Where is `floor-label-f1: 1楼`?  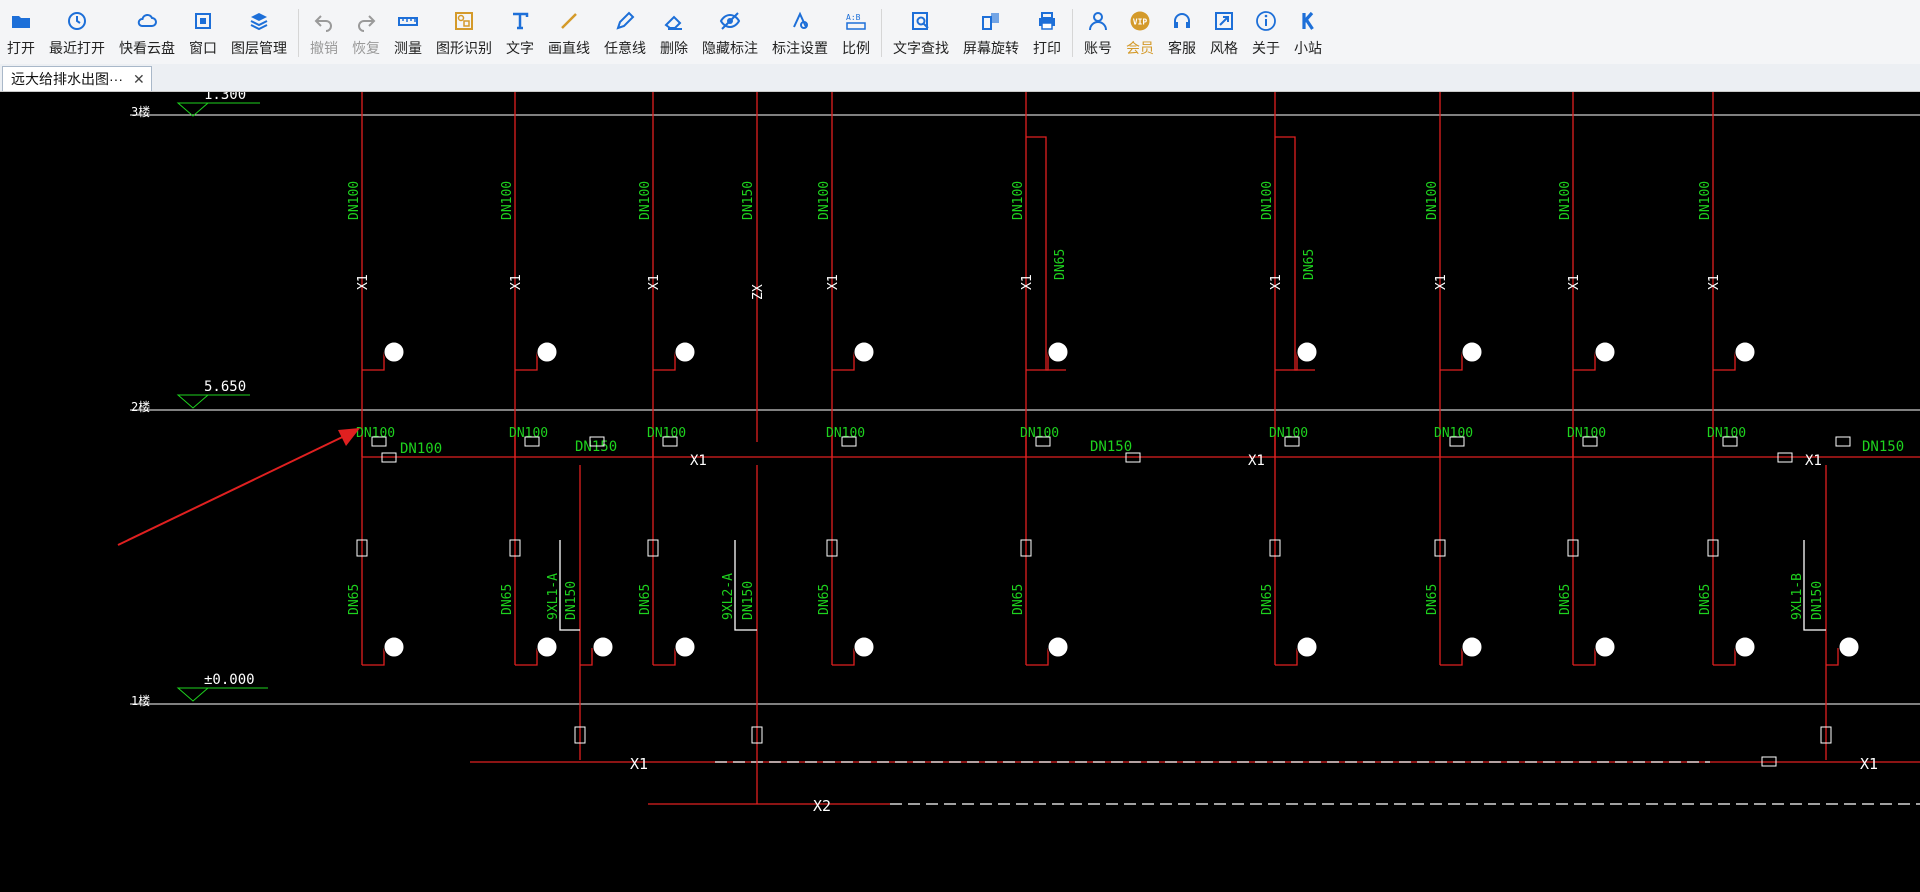 floor-label-f1: 1楼 is located at coordinates (140, 700).